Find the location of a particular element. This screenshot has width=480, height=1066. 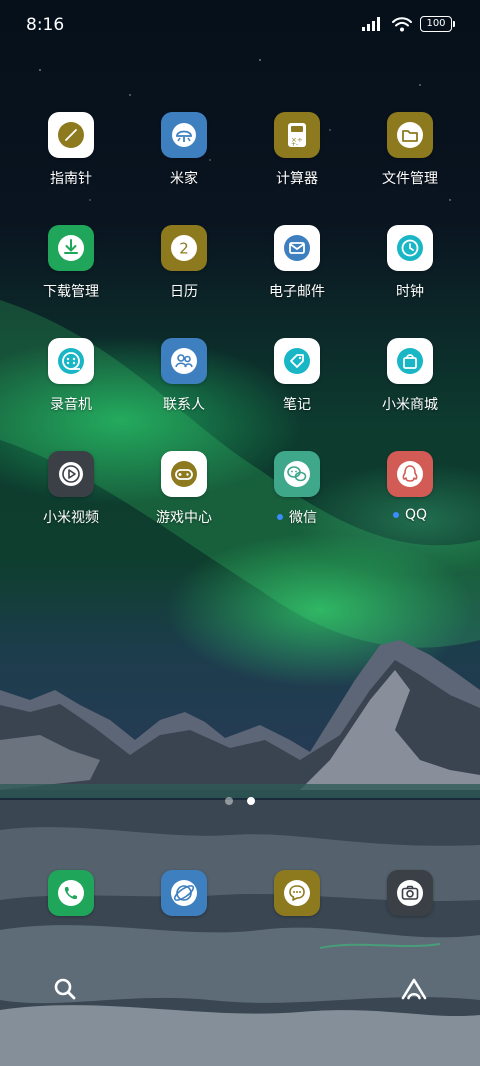

app-calendar: 2 日历 is located at coordinates (184, 262).